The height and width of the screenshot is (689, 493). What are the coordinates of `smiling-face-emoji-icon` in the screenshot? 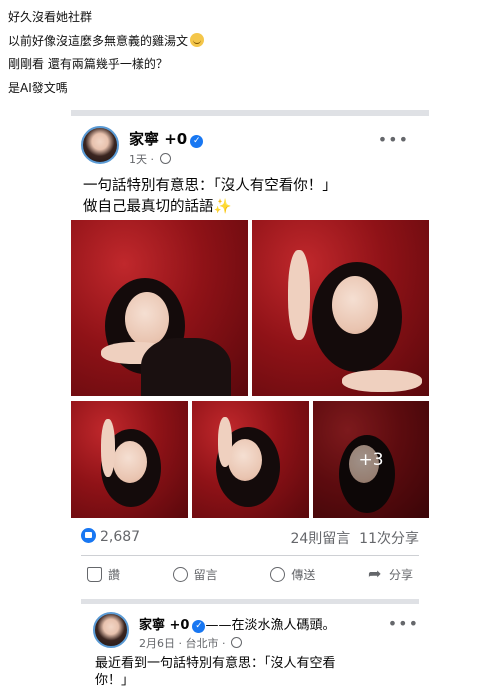 It's located at (197, 39).